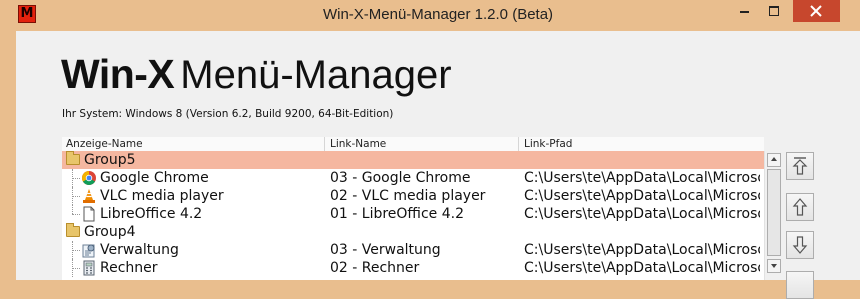  I want to click on close-button, so click(816, 11).